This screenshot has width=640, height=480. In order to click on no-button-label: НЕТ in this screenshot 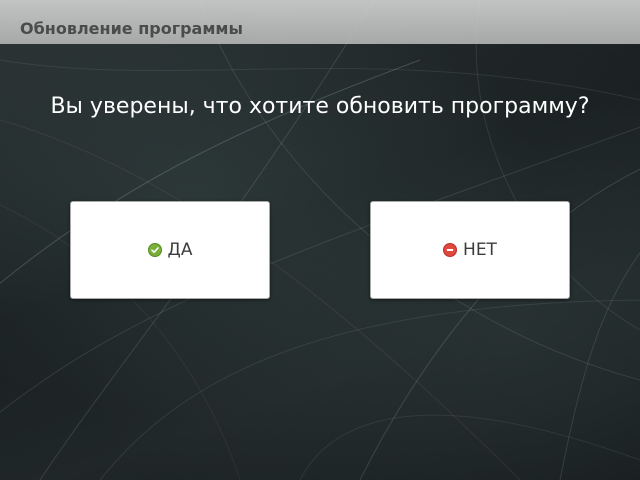, I will do `click(480, 250)`.